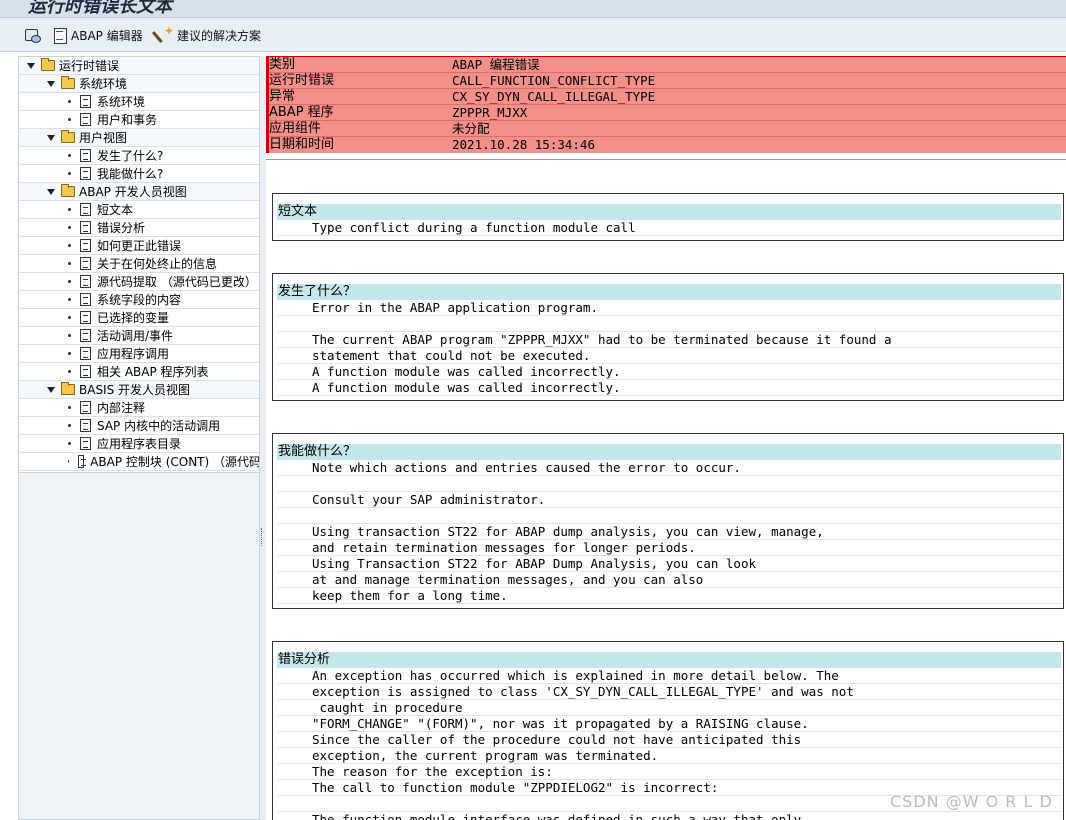 This screenshot has height=820, width=1066. I want to click on editor-icon, so click(60, 35).